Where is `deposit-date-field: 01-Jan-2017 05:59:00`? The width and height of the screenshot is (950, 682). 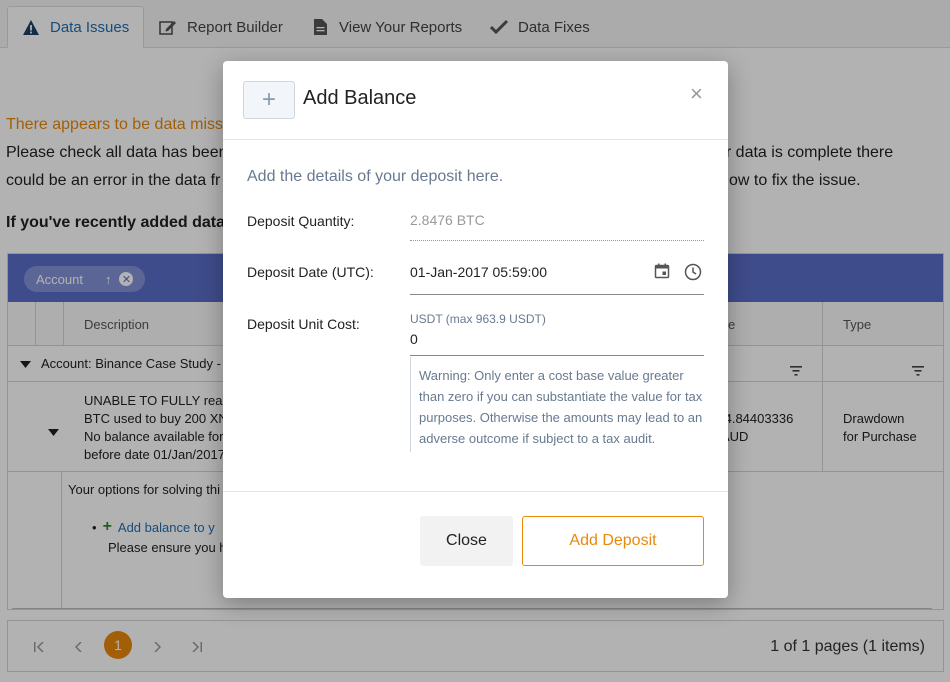
deposit-date-field: 01-Jan-2017 05:59:00 is located at coordinates (557, 278).